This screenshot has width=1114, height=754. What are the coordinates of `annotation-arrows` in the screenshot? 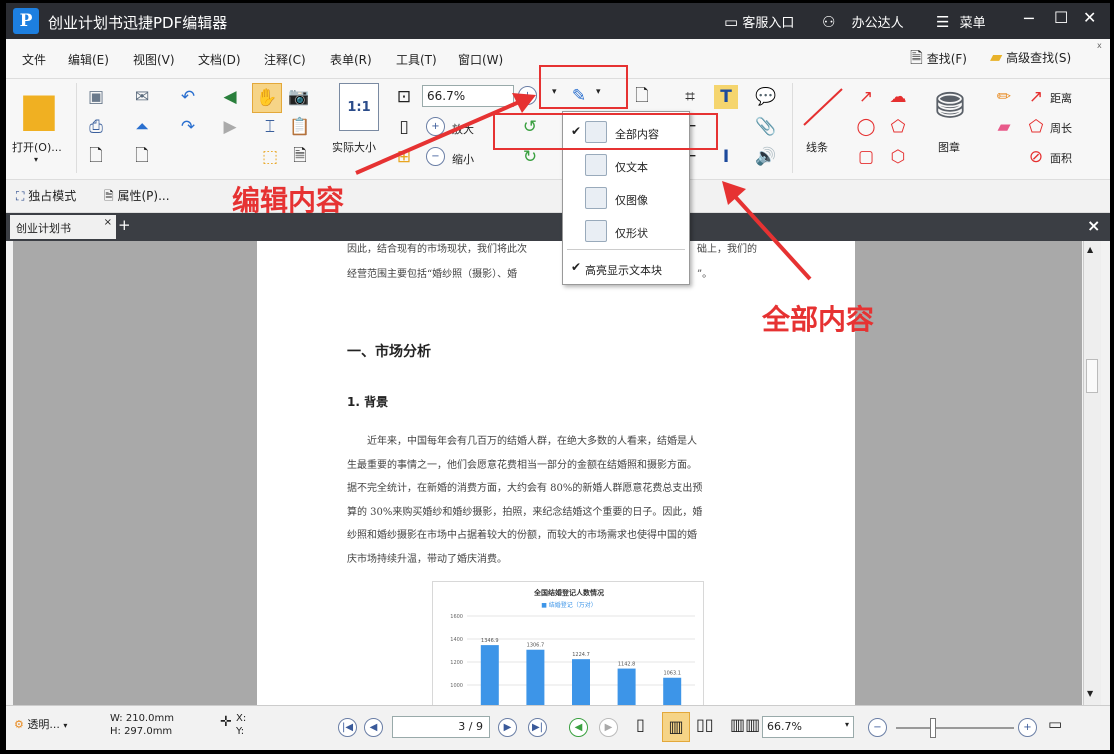 It's located at (583, 187).